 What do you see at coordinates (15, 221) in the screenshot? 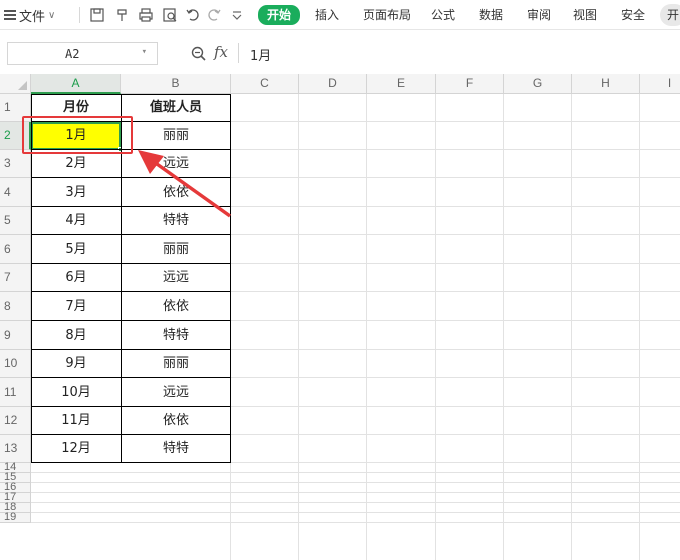
I see `row-header-5: 5` at bounding box center [15, 221].